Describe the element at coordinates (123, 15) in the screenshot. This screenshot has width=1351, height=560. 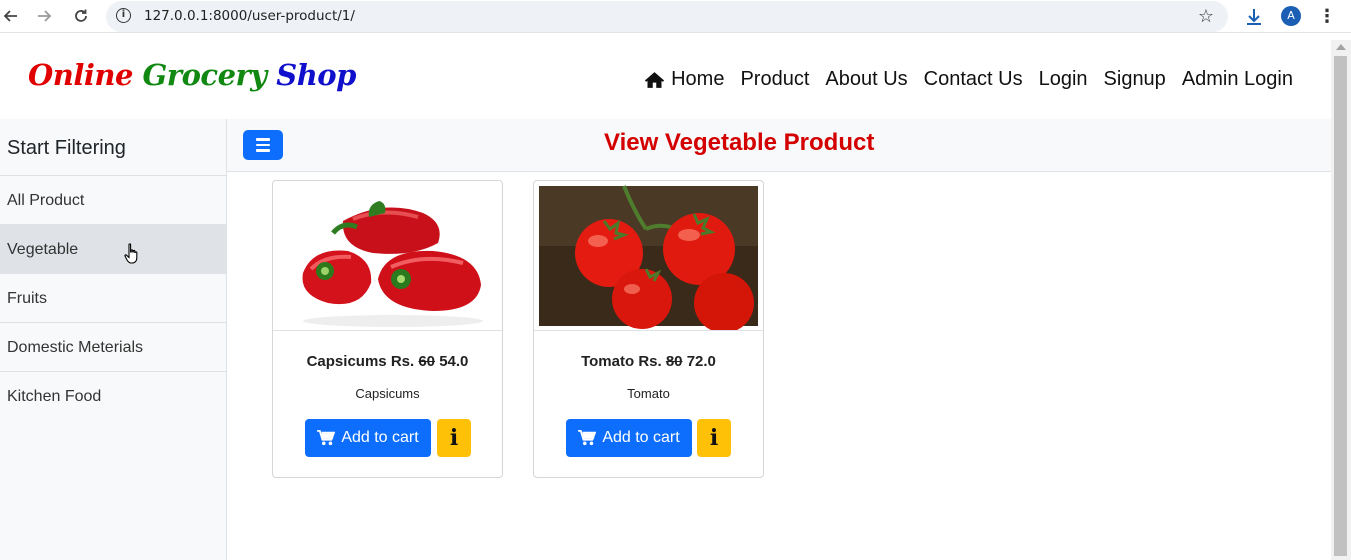
I see `site-info-icon: i` at that location.